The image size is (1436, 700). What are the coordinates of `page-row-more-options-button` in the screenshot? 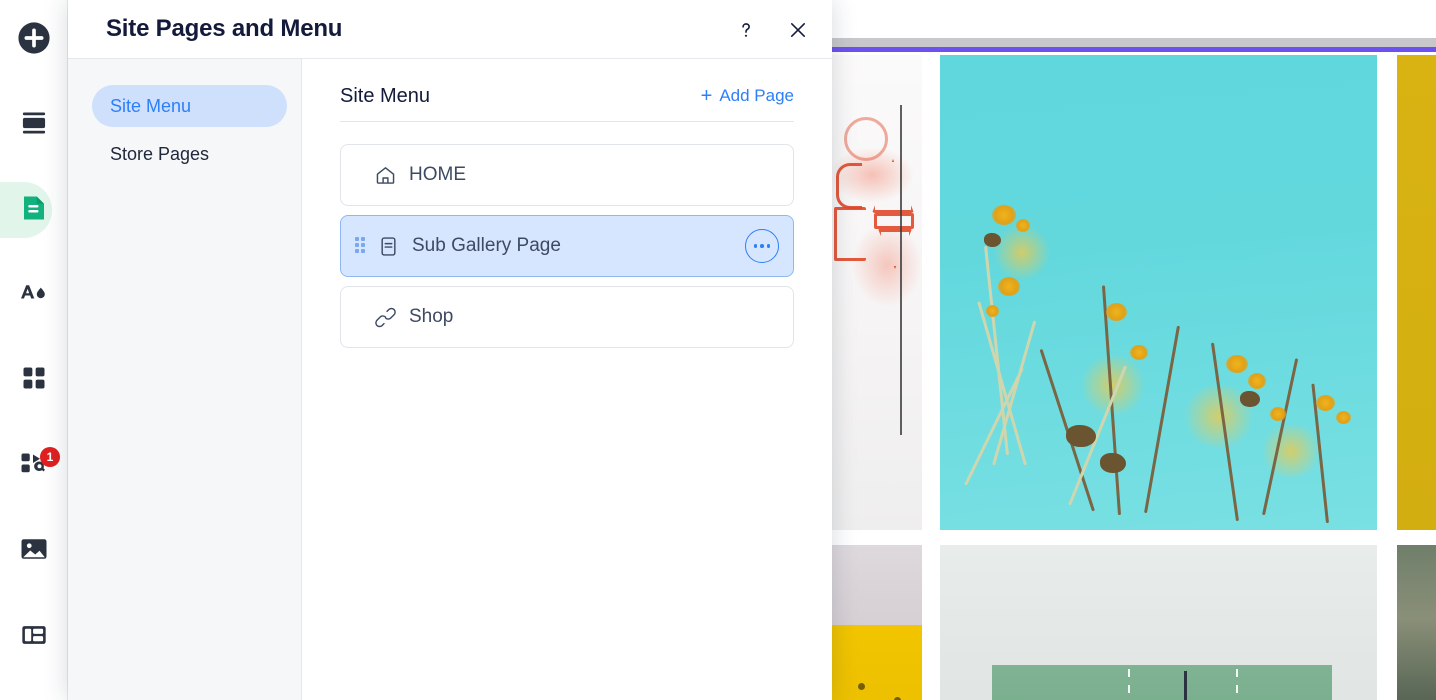 It's located at (762, 246).